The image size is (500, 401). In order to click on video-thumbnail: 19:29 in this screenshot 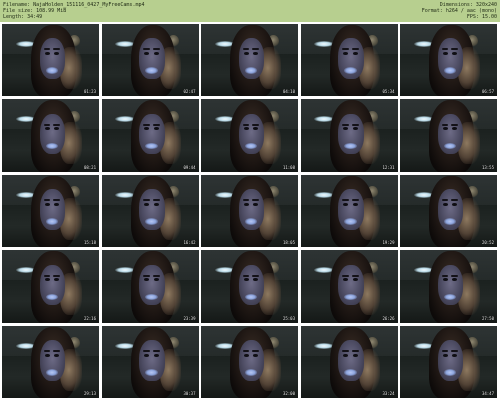, I will do `click(349, 210)`.